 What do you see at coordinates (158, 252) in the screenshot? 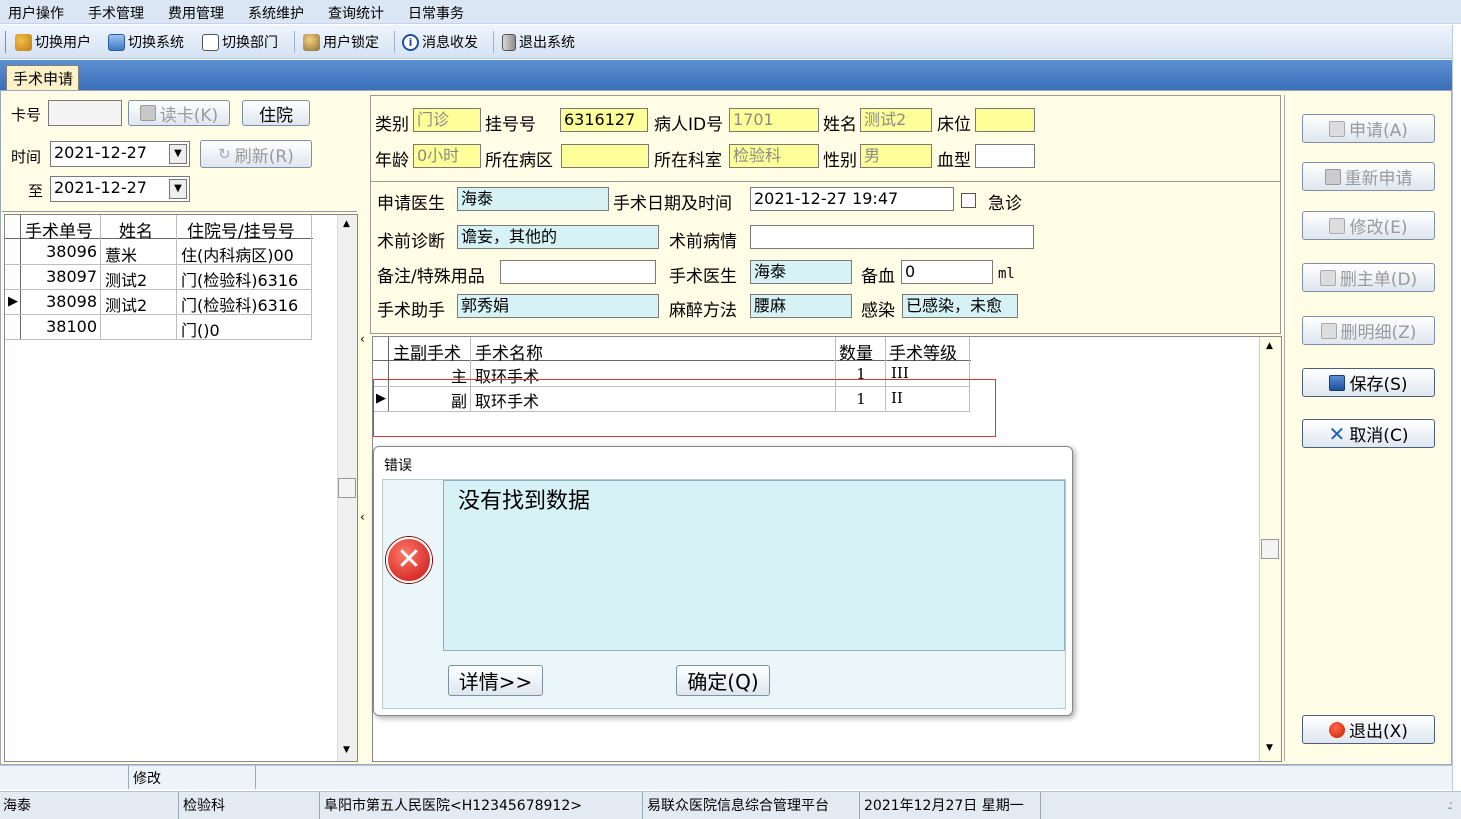
I see `table-row: 38096 薏米 住(内科病区)00` at bounding box center [158, 252].